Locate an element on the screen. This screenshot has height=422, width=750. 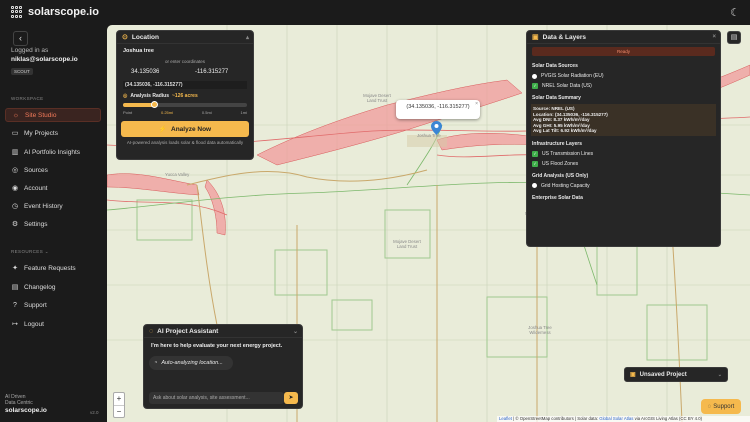
sidebar-item-ai-portfolio: ▥ AI Portfolio Insights is located at coordinates (53, 152).